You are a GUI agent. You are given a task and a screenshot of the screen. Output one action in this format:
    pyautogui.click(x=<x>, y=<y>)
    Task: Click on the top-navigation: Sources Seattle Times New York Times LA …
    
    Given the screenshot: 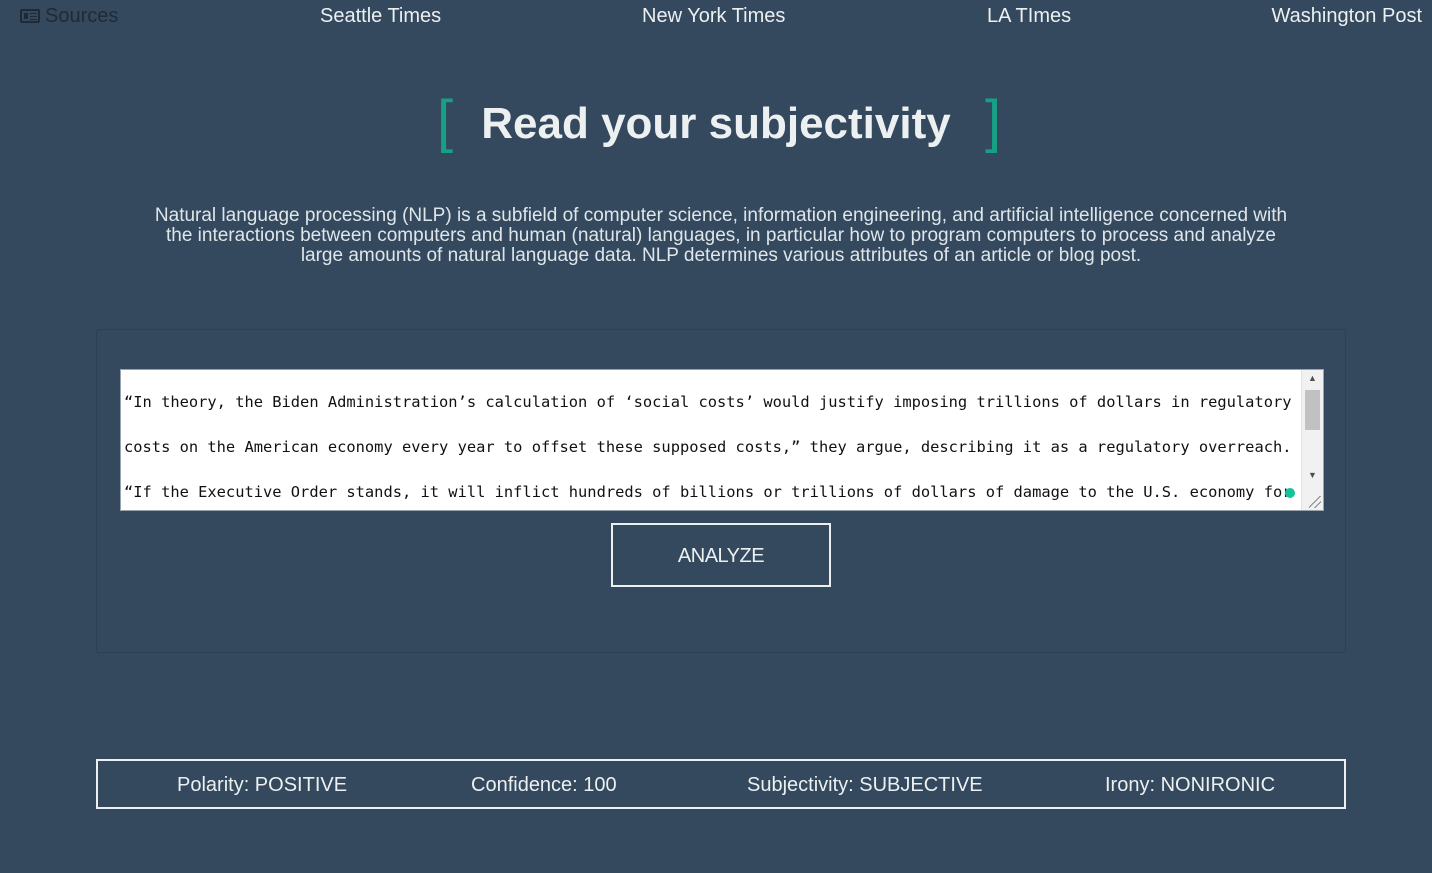 What is the action you would take?
    pyautogui.click(x=716, y=17)
    